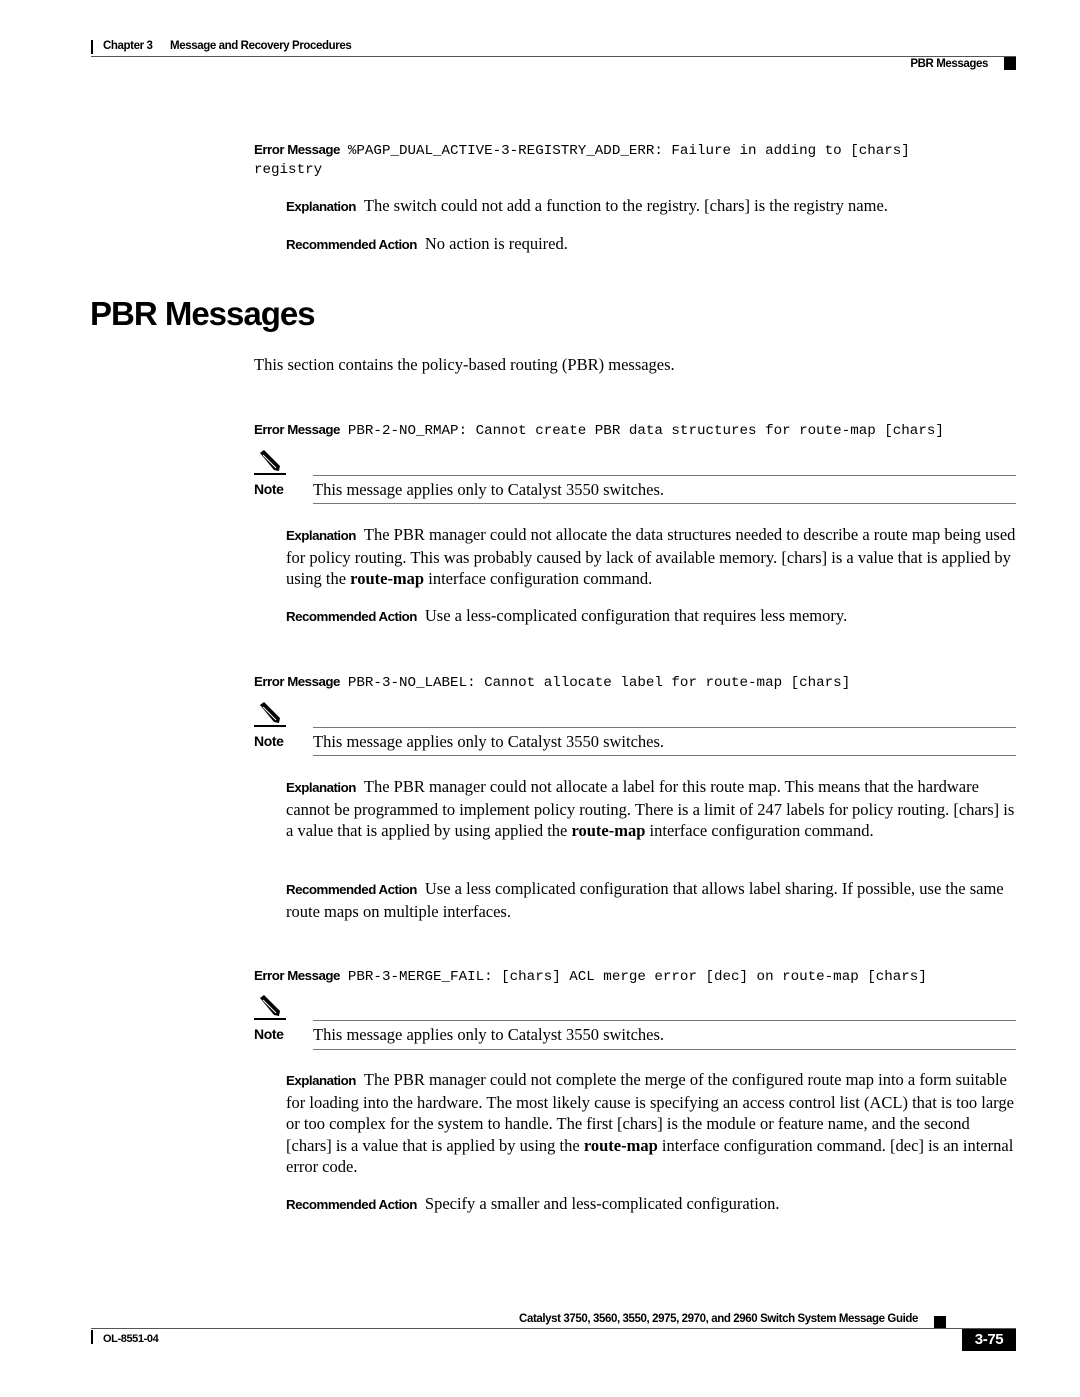 This screenshot has height=1397, width=1080. I want to click on page-number: 3-75, so click(989, 1340).